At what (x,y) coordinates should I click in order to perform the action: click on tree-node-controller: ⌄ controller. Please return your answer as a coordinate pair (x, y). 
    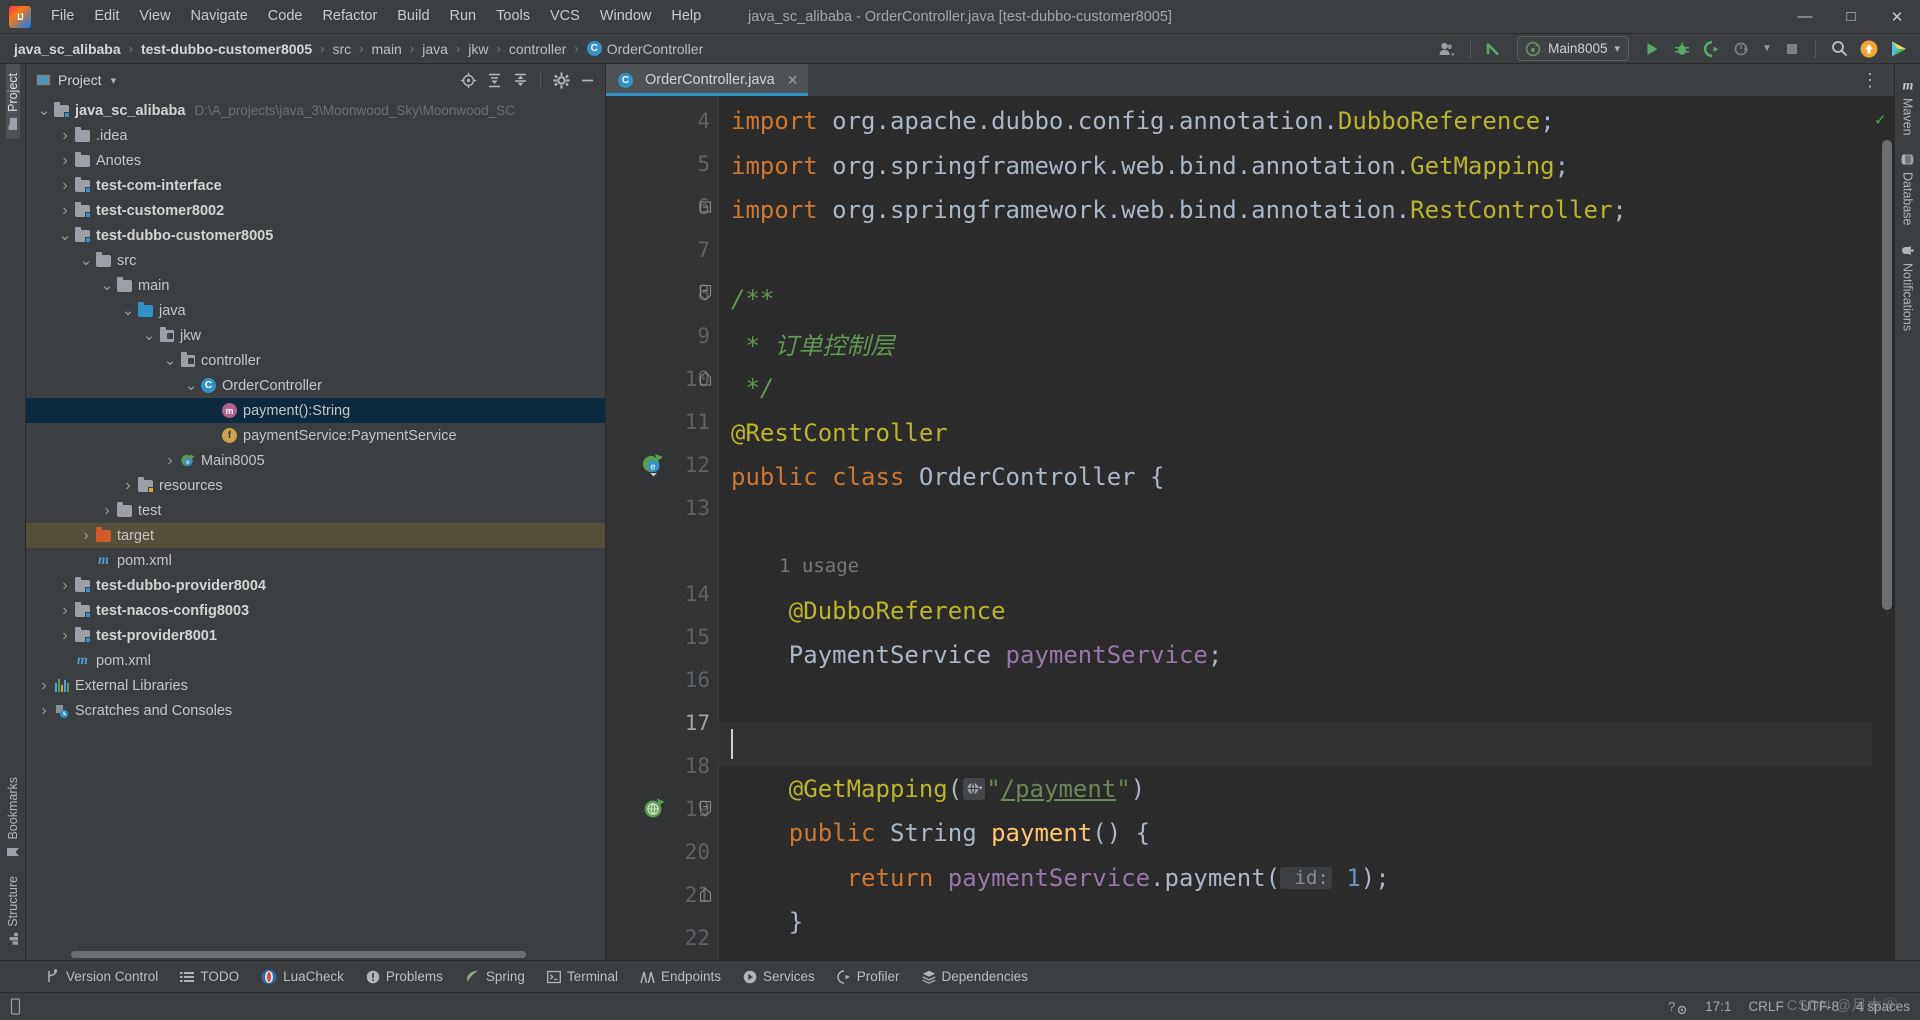
    Looking at the image, I should click on (315, 360).